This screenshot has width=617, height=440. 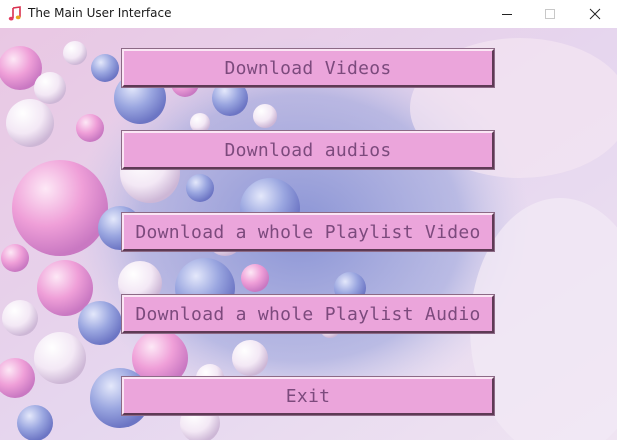 What do you see at coordinates (308, 314) in the screenshot?
I see `download-playlist-audio-button: Download a whole Playlist Audio` at bounding box center [308, 314].